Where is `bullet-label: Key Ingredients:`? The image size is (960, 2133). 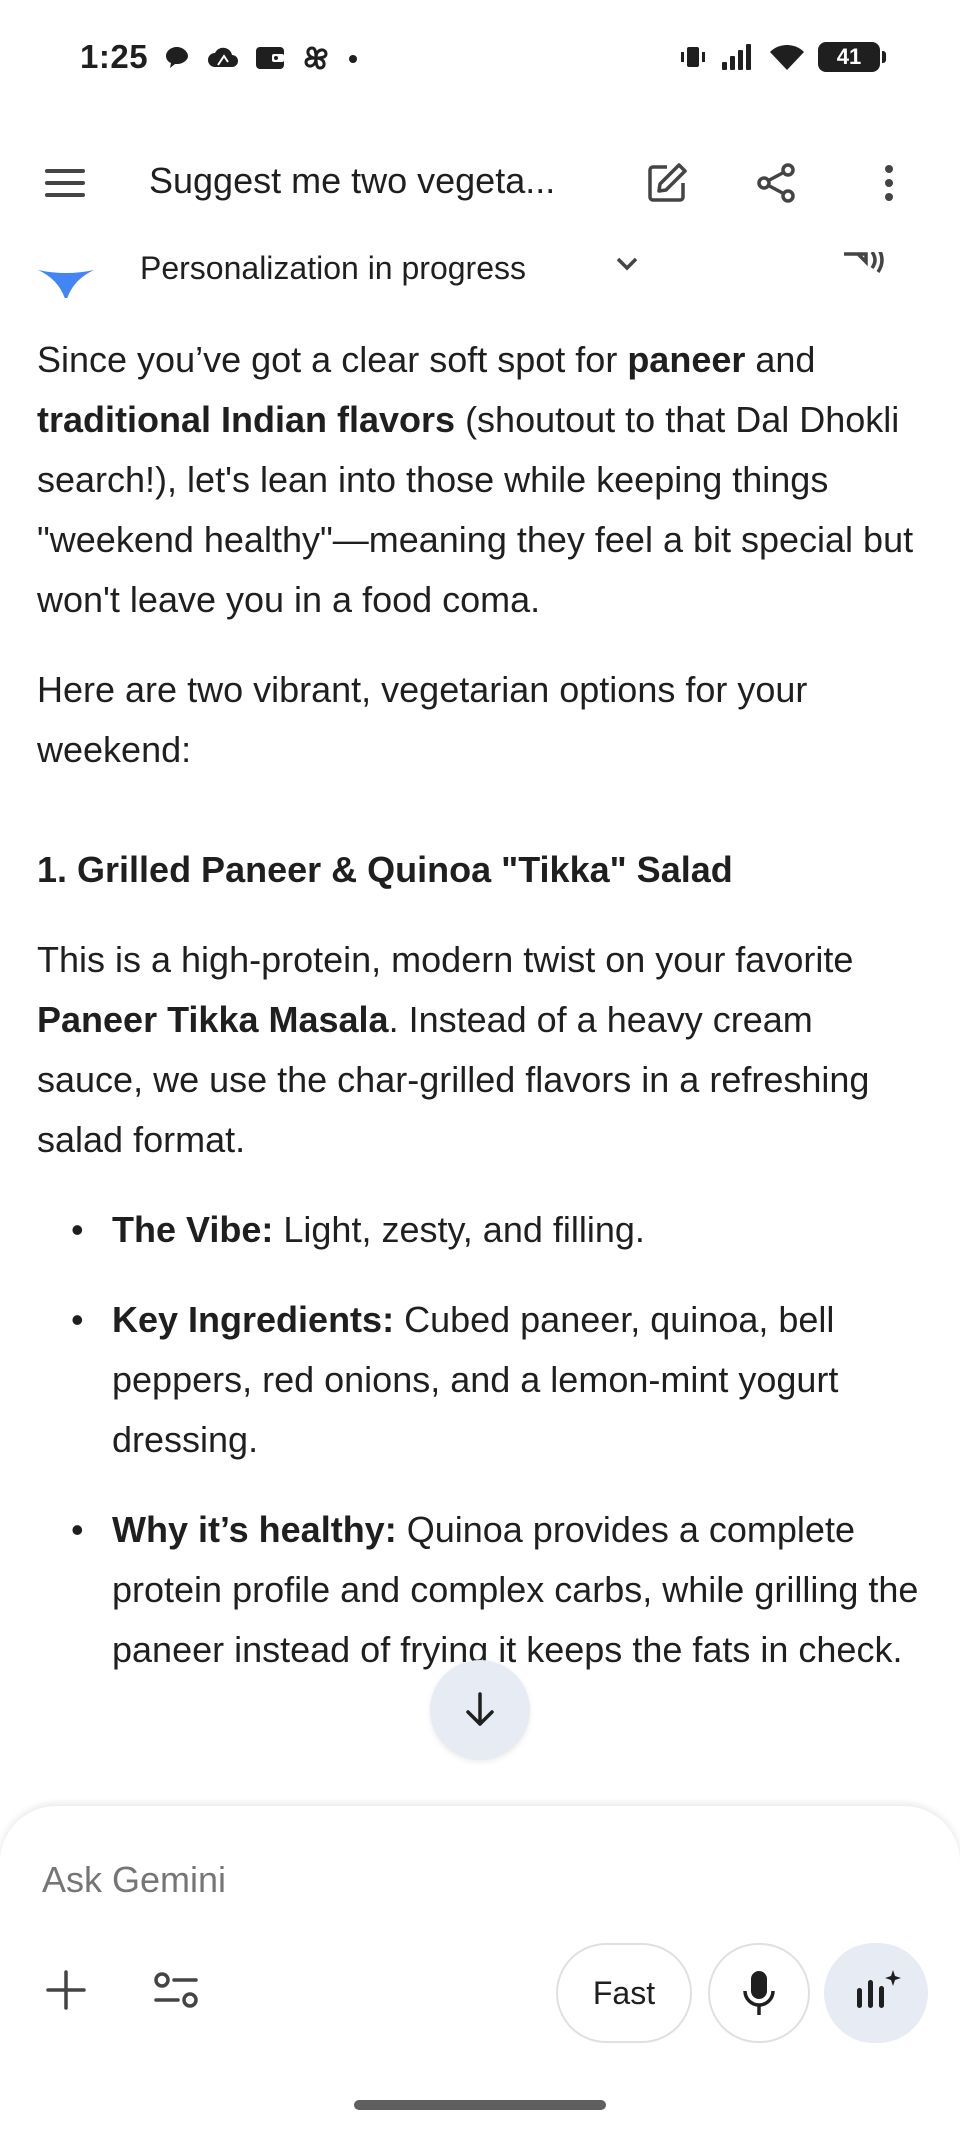
bullet-label: Key Ingredients: is located at coordinates (253, 1319).